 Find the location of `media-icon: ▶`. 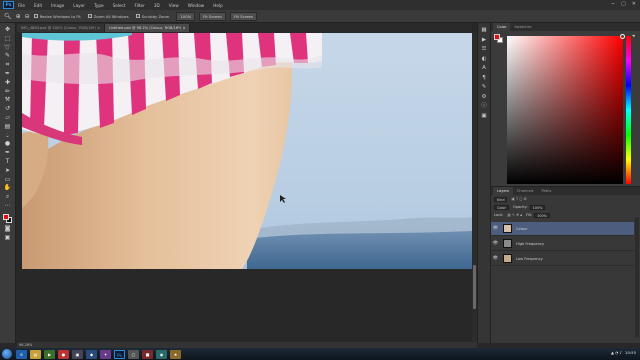

media-icon: ▶ is located at coordinates (49, 354).